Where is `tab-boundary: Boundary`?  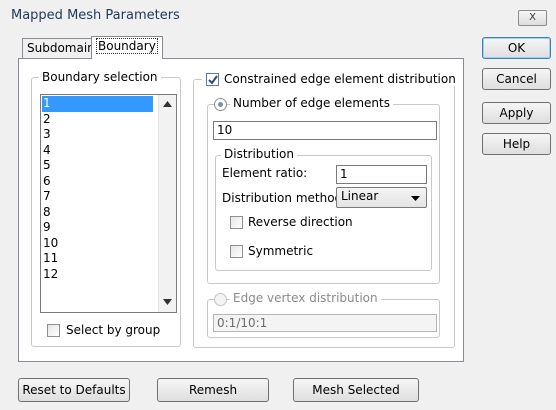 tab-boundary: Boundary is located at coordinates (127, 47).